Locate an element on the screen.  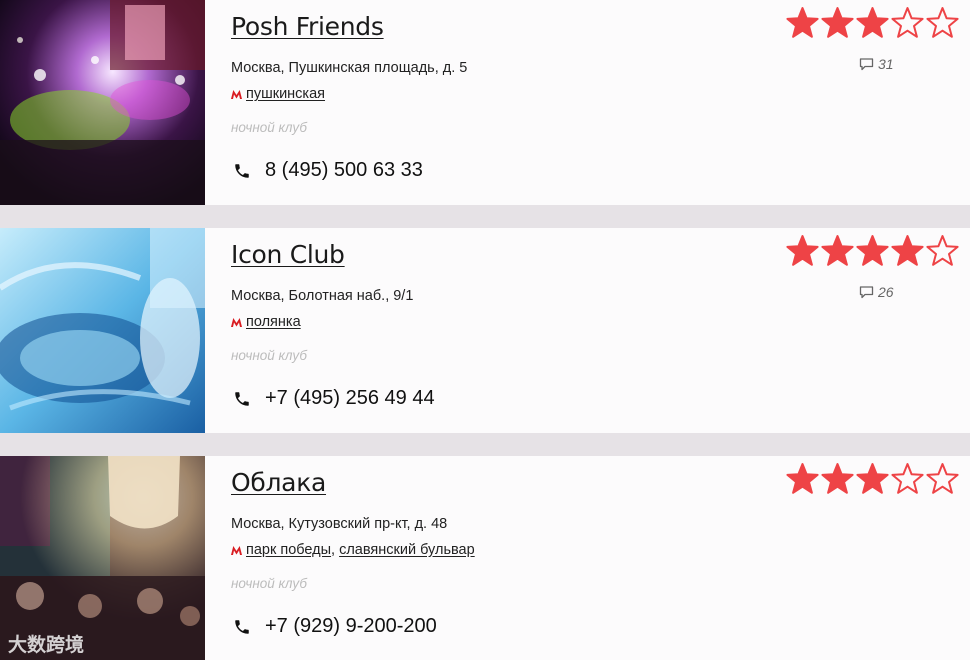
metro-station-link: пушкинская is located at coordinates (285, 94).